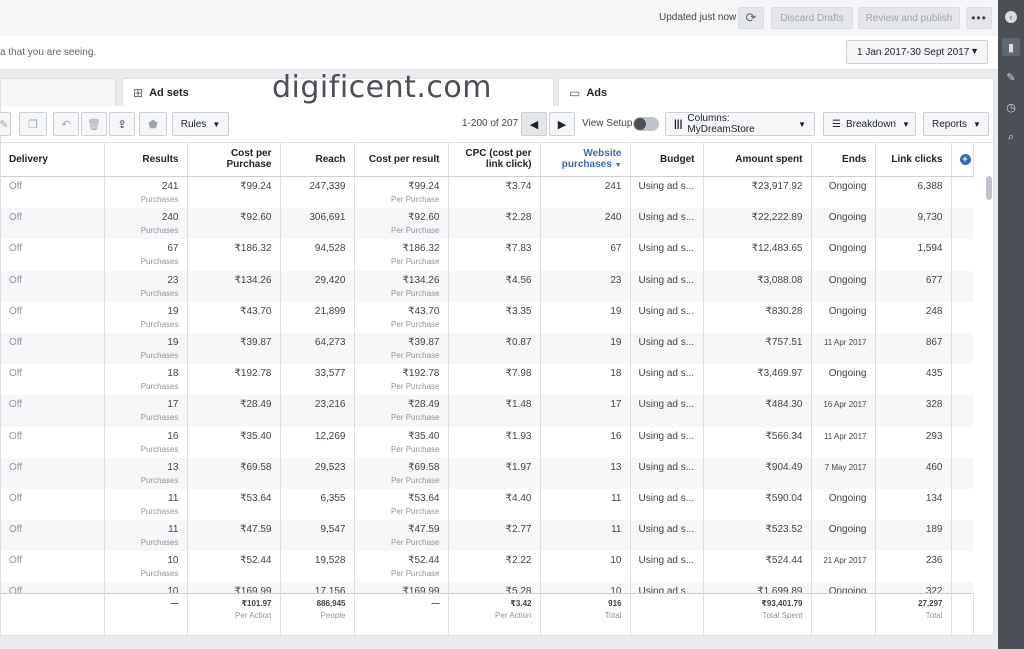 The image size is (1024, 649). What do you see at coordinates (153, 124) in the screenshot?
I see `tag-icon: ⬟` at bounding box center [153, 124].